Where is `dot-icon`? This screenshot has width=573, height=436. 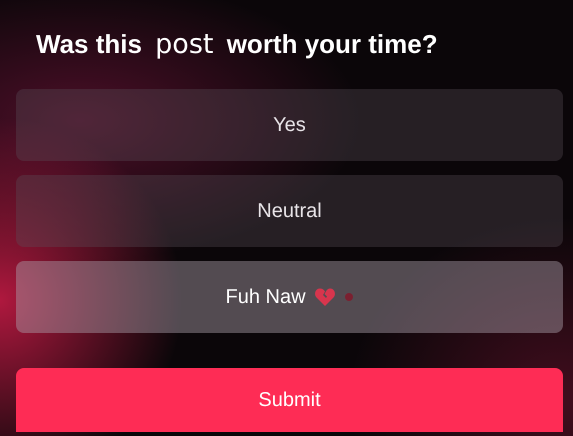 dot-icon is located at coordinates (349, 297).